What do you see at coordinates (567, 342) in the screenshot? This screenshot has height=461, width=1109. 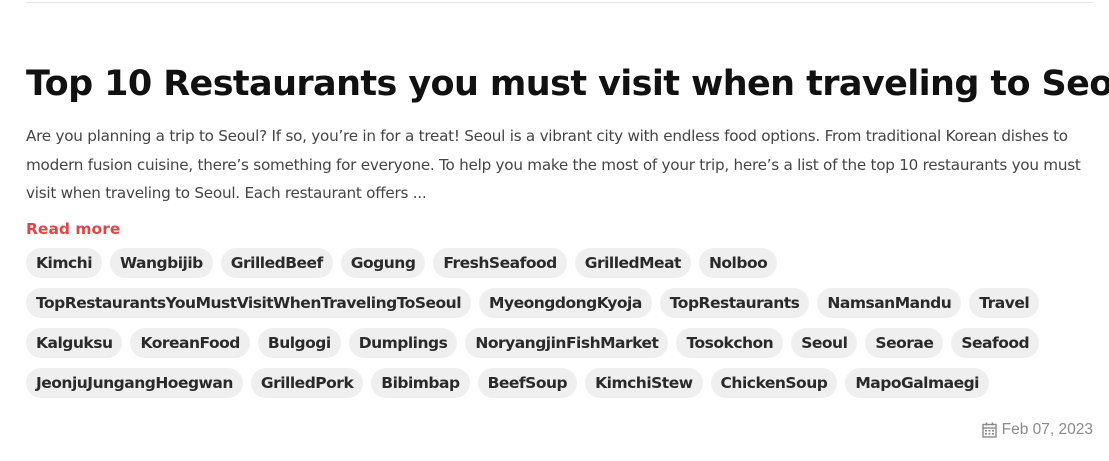 I see `tag-chip: NoryangjinFishMarket` at bounding box center [567, 342].